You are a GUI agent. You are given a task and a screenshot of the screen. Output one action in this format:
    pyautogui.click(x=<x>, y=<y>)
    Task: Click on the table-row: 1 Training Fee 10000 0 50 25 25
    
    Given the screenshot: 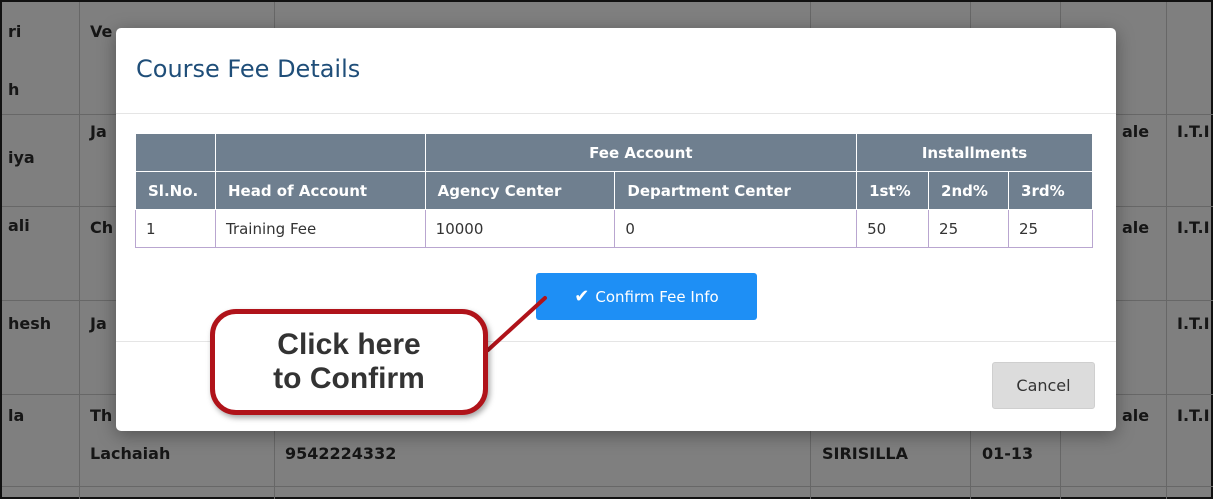 What is the action you would take?
    pyautogui.click(x=614, y=228)
    